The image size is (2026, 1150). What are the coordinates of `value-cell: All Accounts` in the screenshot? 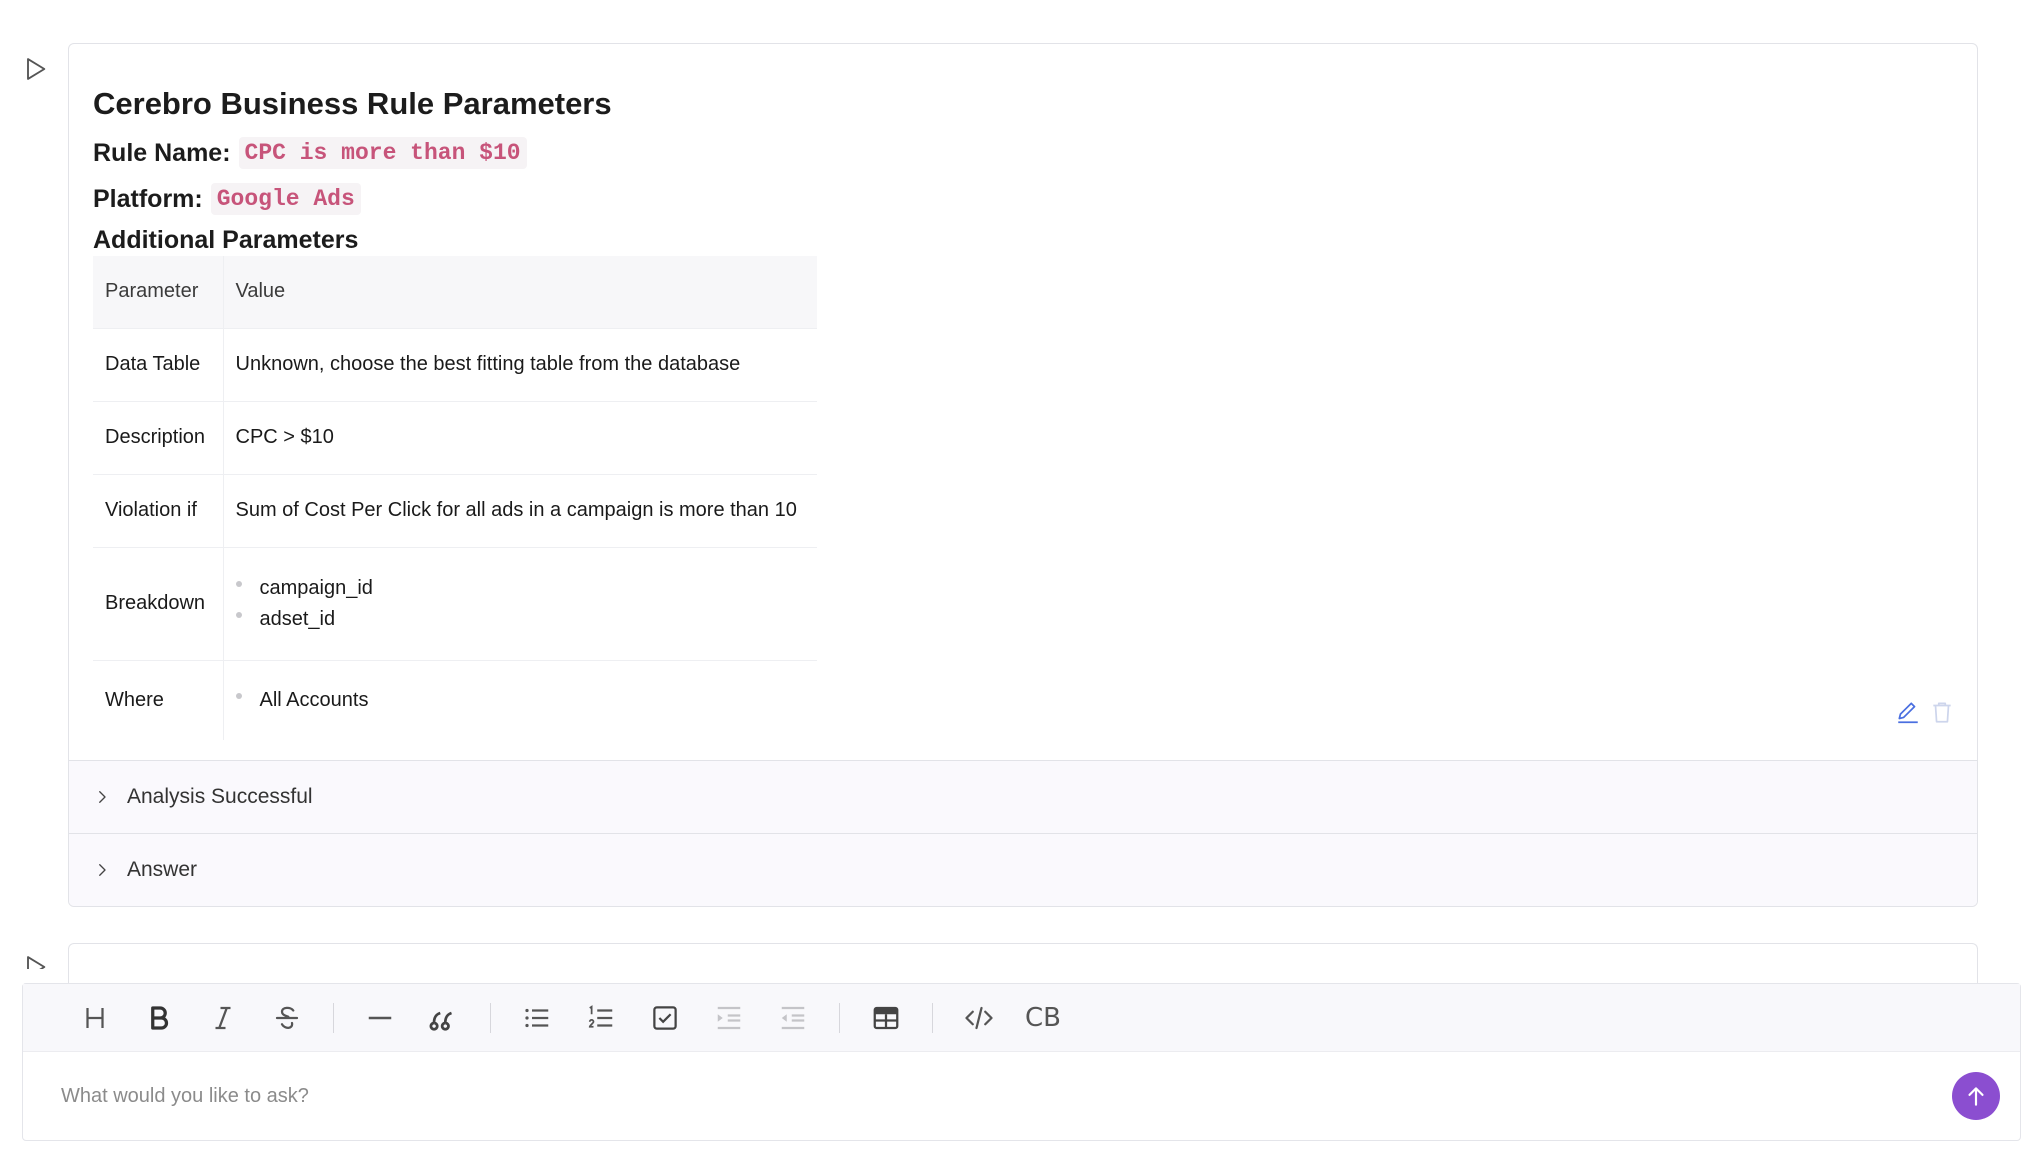 It's located at (520, 700).